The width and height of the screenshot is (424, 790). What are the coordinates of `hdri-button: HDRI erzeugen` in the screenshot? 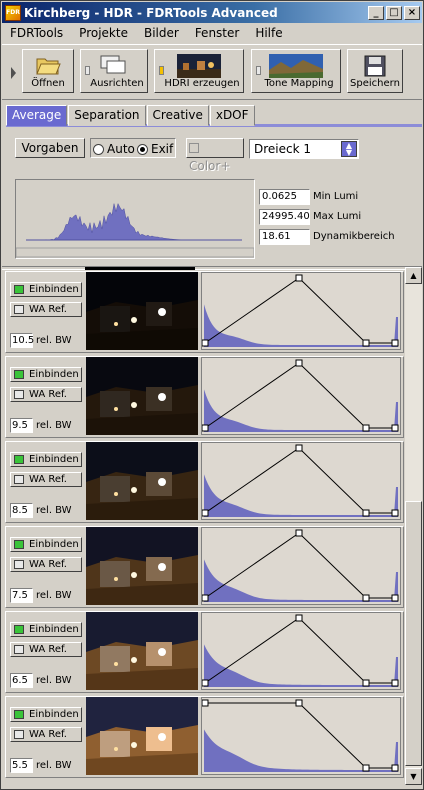 It's located at (199, 71).